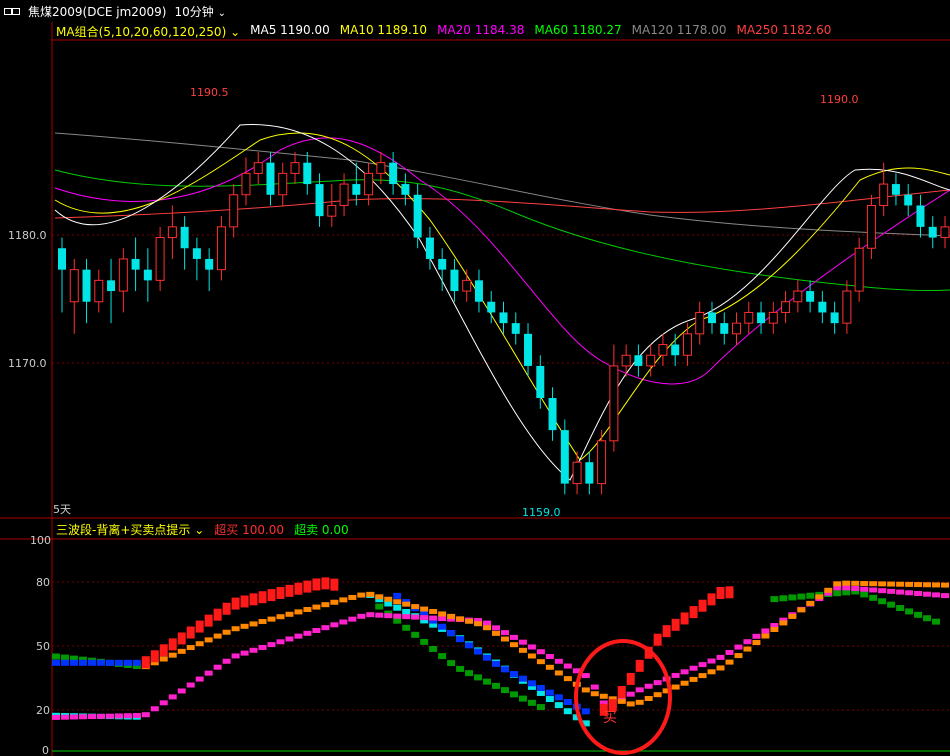  What do you see at coordinates (502, 184) in the screenshot?
I see `ma120-line` at bounding box center [502, 184].